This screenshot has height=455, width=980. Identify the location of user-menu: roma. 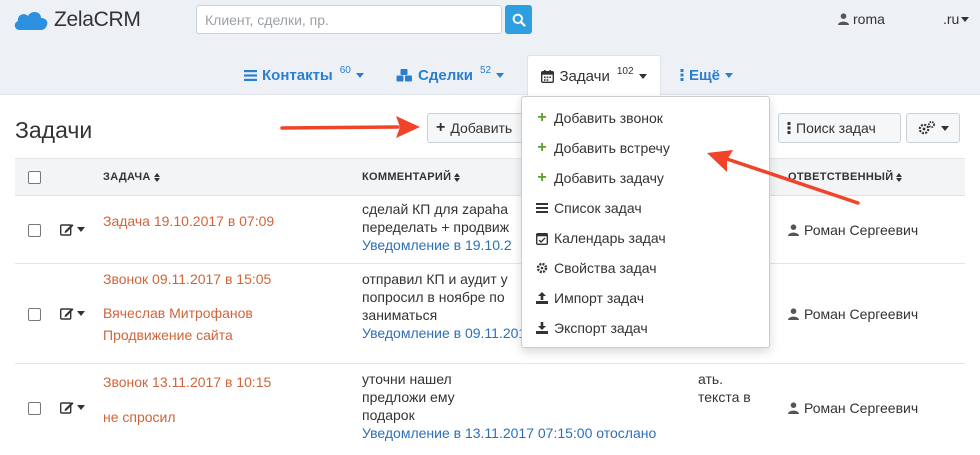
(861, 19).